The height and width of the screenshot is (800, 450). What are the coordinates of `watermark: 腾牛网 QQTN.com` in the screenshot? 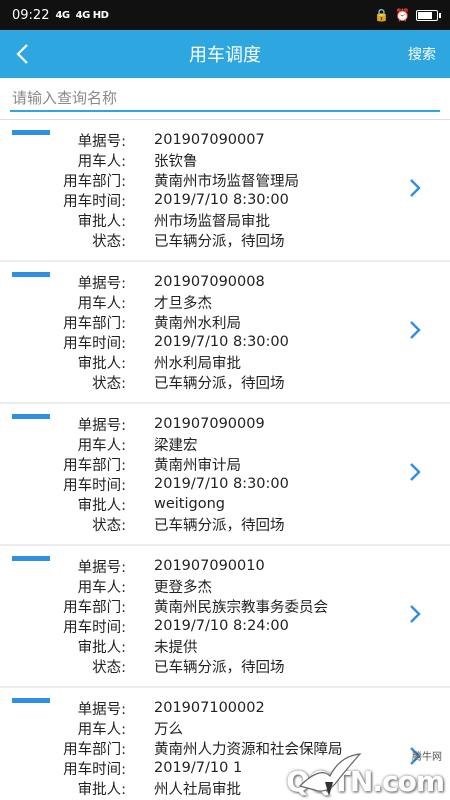 It's located at (352, 773).